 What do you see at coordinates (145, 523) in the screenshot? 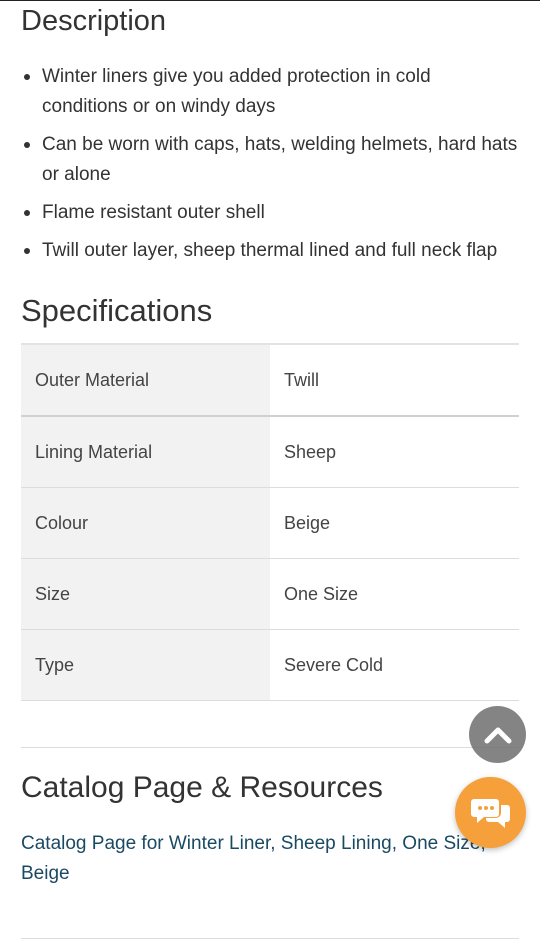
I see `spec-label: Colour` at bounding box center [145, 523].